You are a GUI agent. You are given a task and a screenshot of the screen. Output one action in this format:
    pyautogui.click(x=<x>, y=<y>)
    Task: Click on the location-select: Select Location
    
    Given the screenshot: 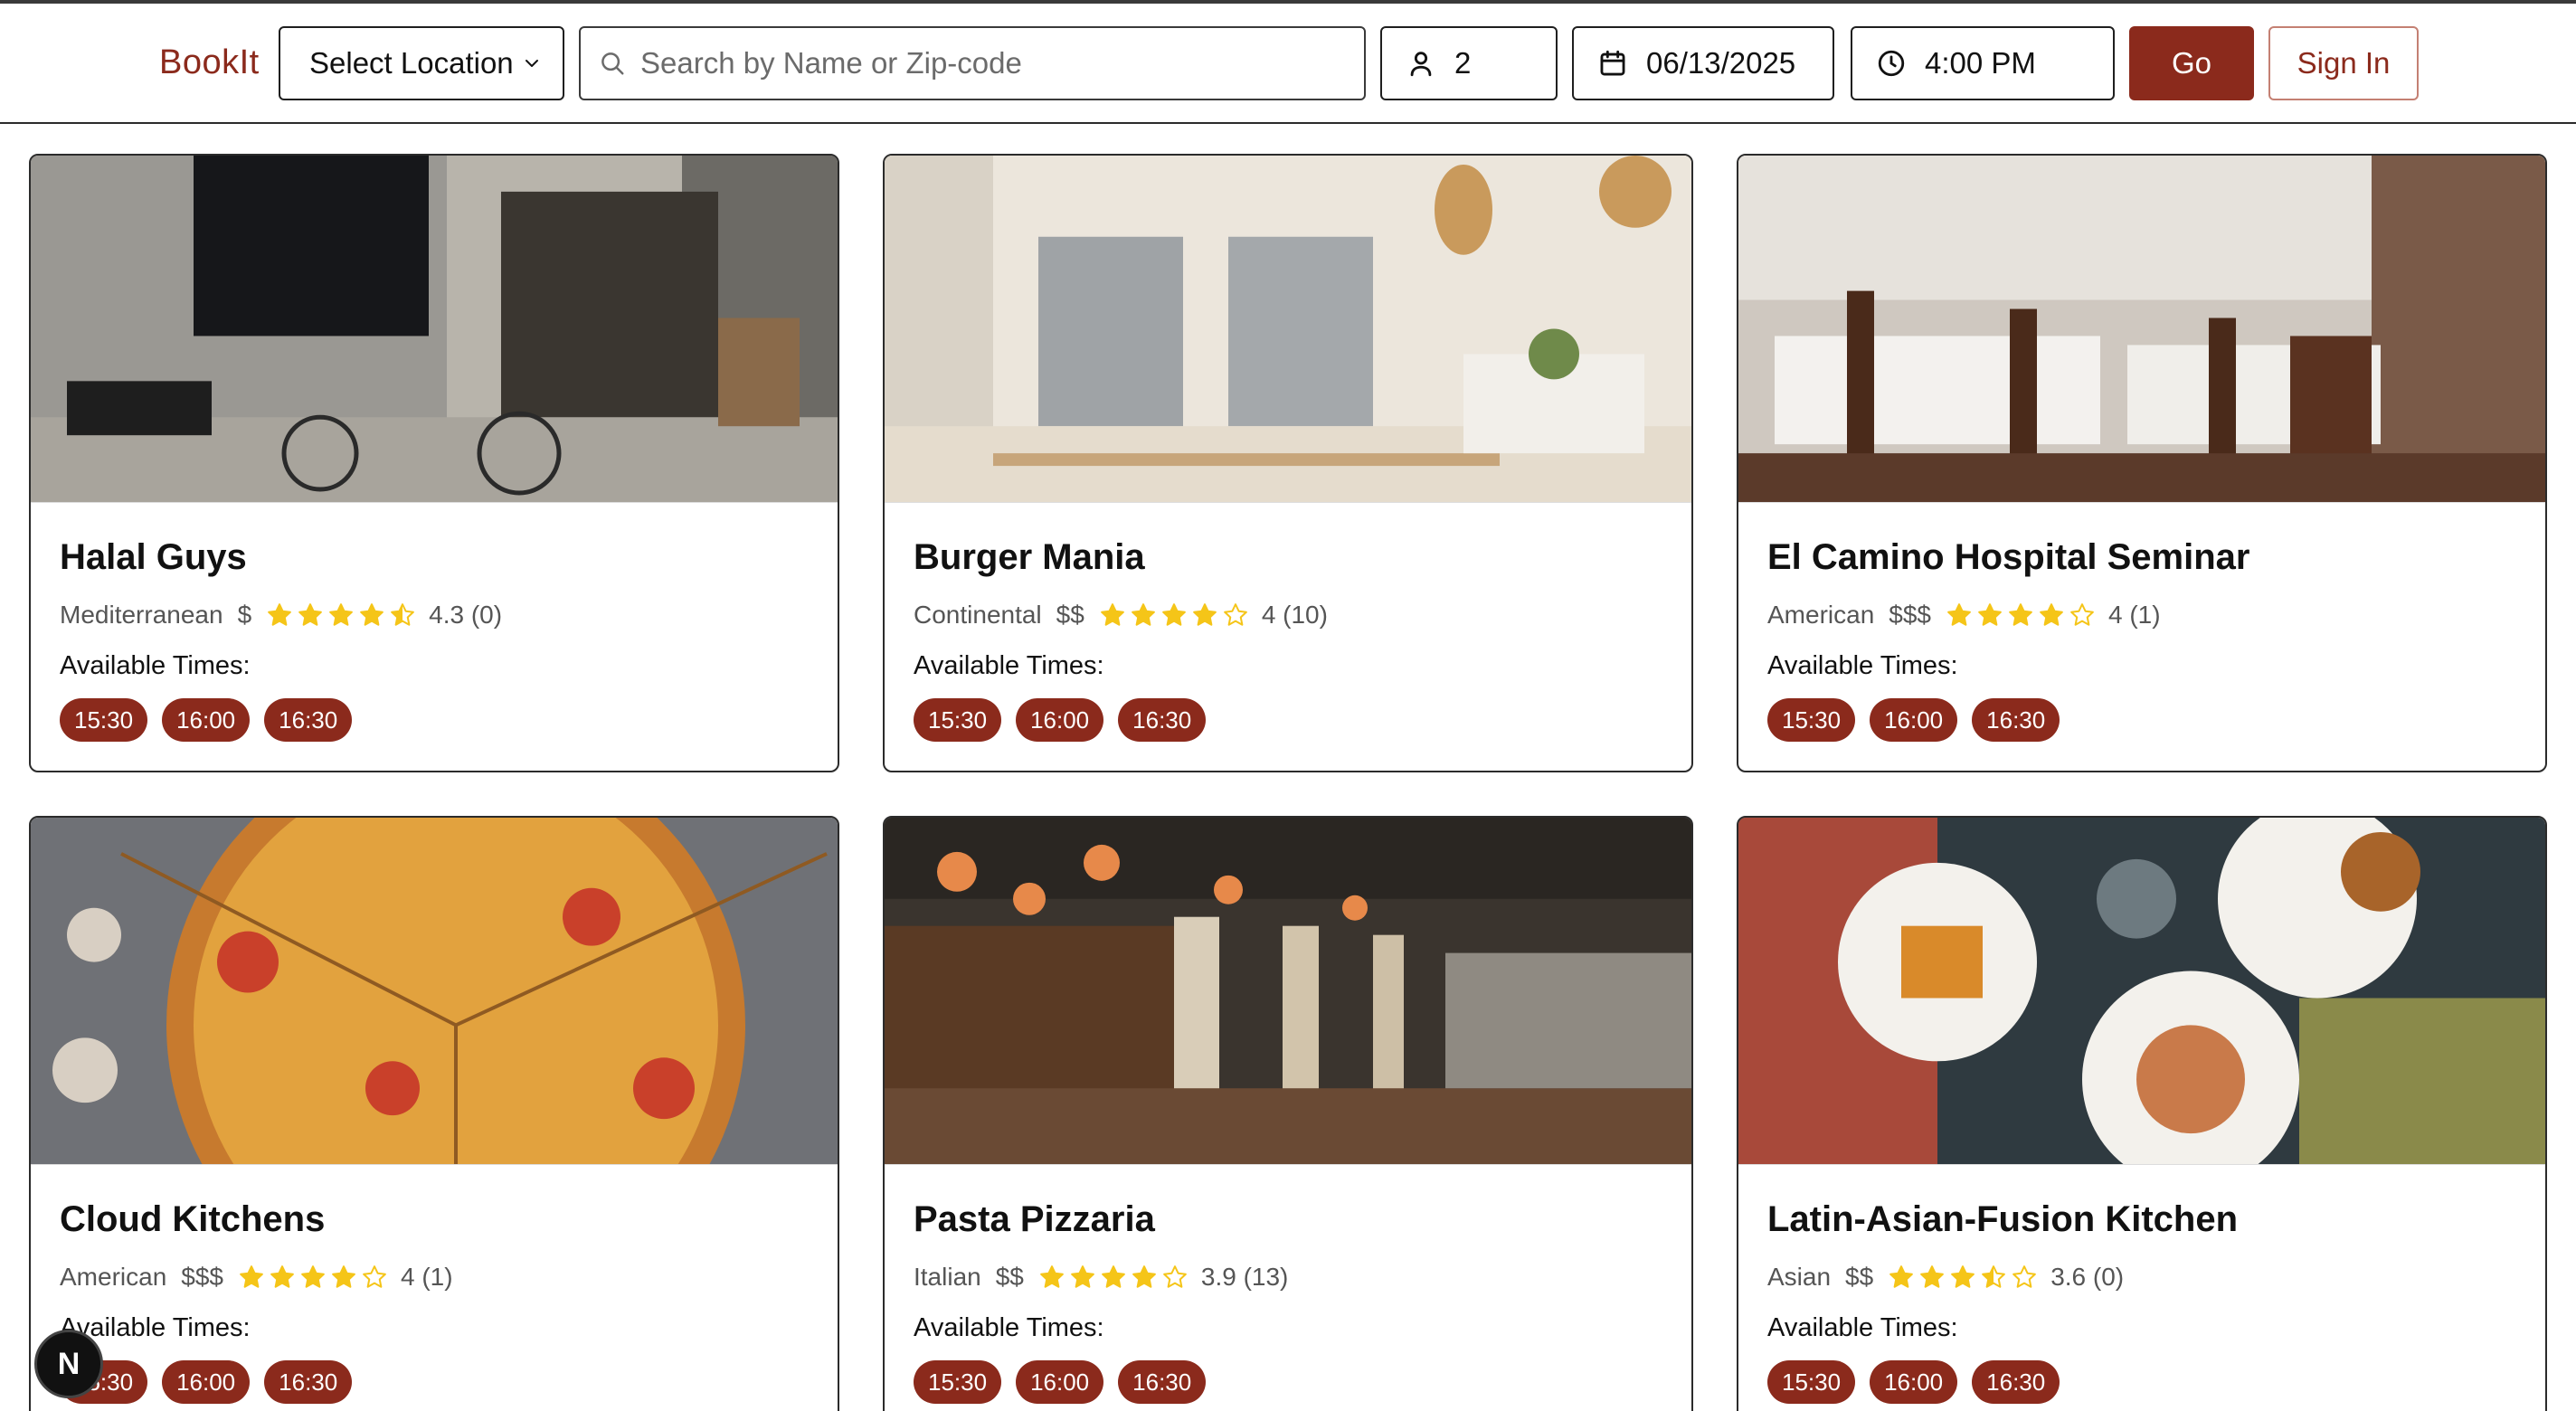 What is the action you would take?
    pyautogui.click(x=421, y=63)
    